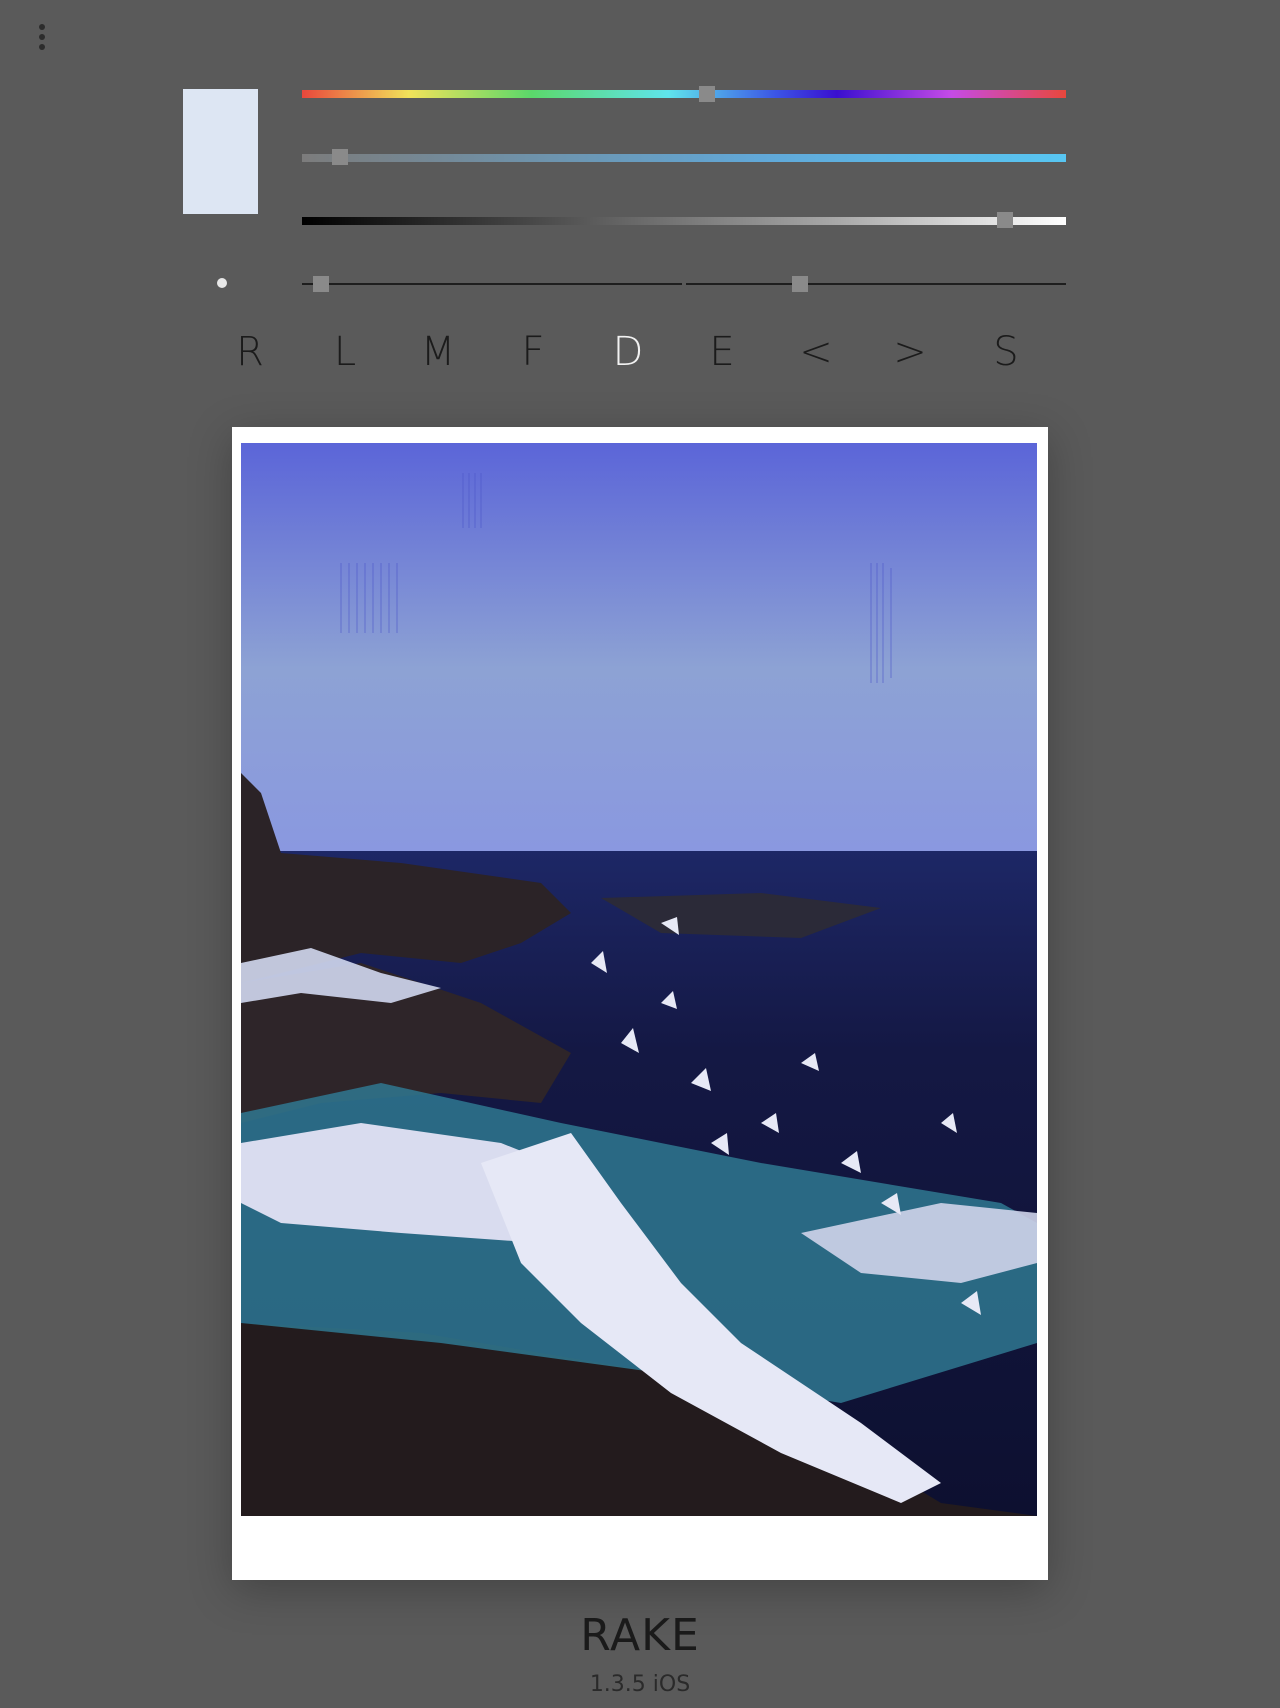  Describe the element at coordinates (321, 284) in the screenshot. I see `brush-size-thumb` at that location.